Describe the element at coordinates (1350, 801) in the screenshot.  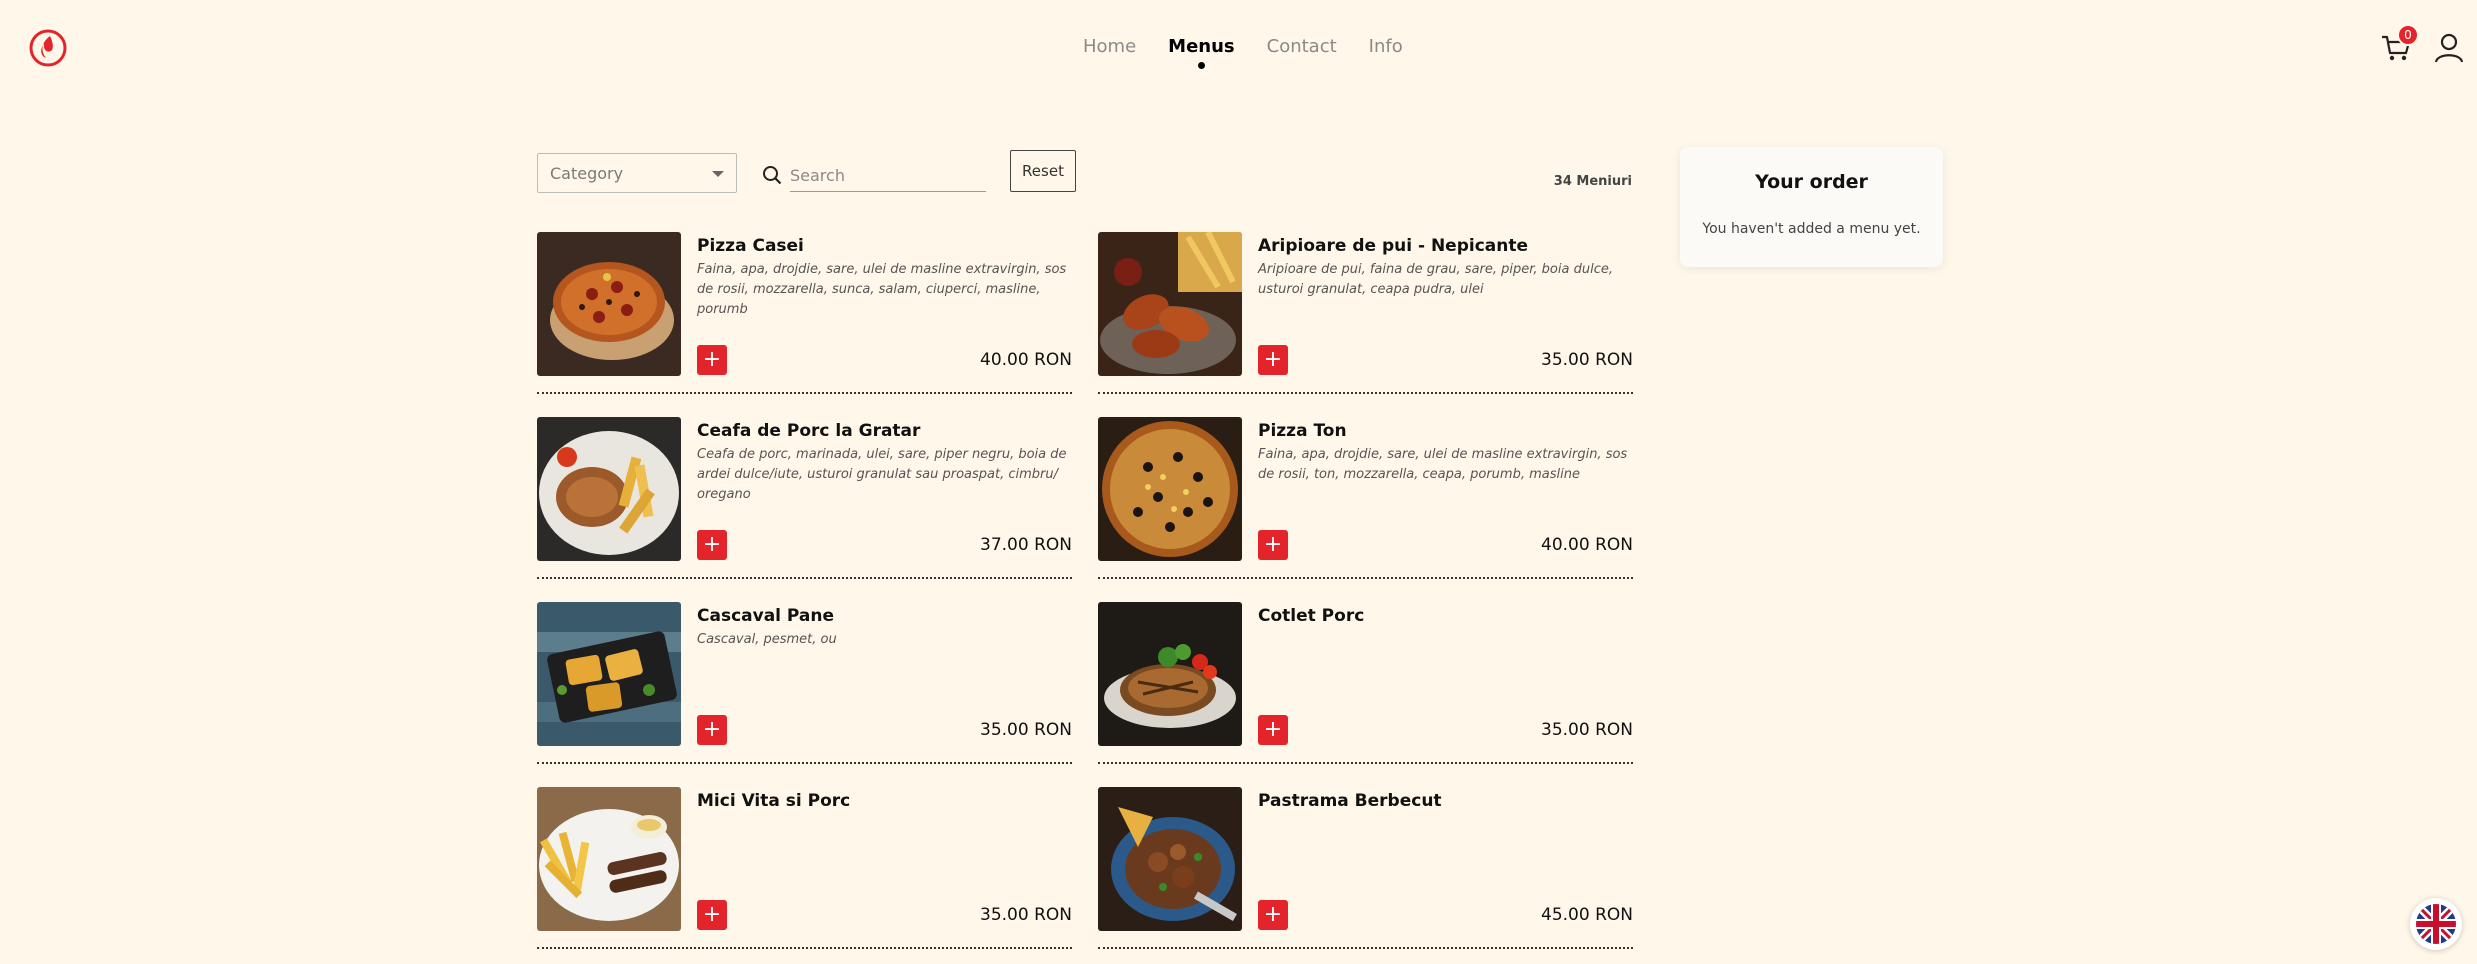
I see `menu-item-name: Pastrama Berbecut` at that location.